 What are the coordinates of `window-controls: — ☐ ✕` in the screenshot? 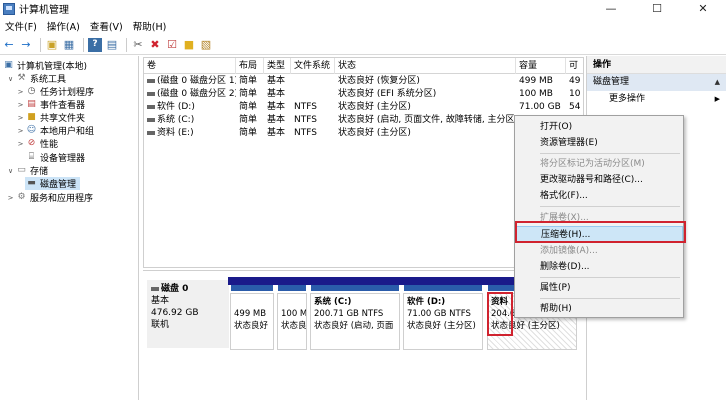 It's located at (657, 8).